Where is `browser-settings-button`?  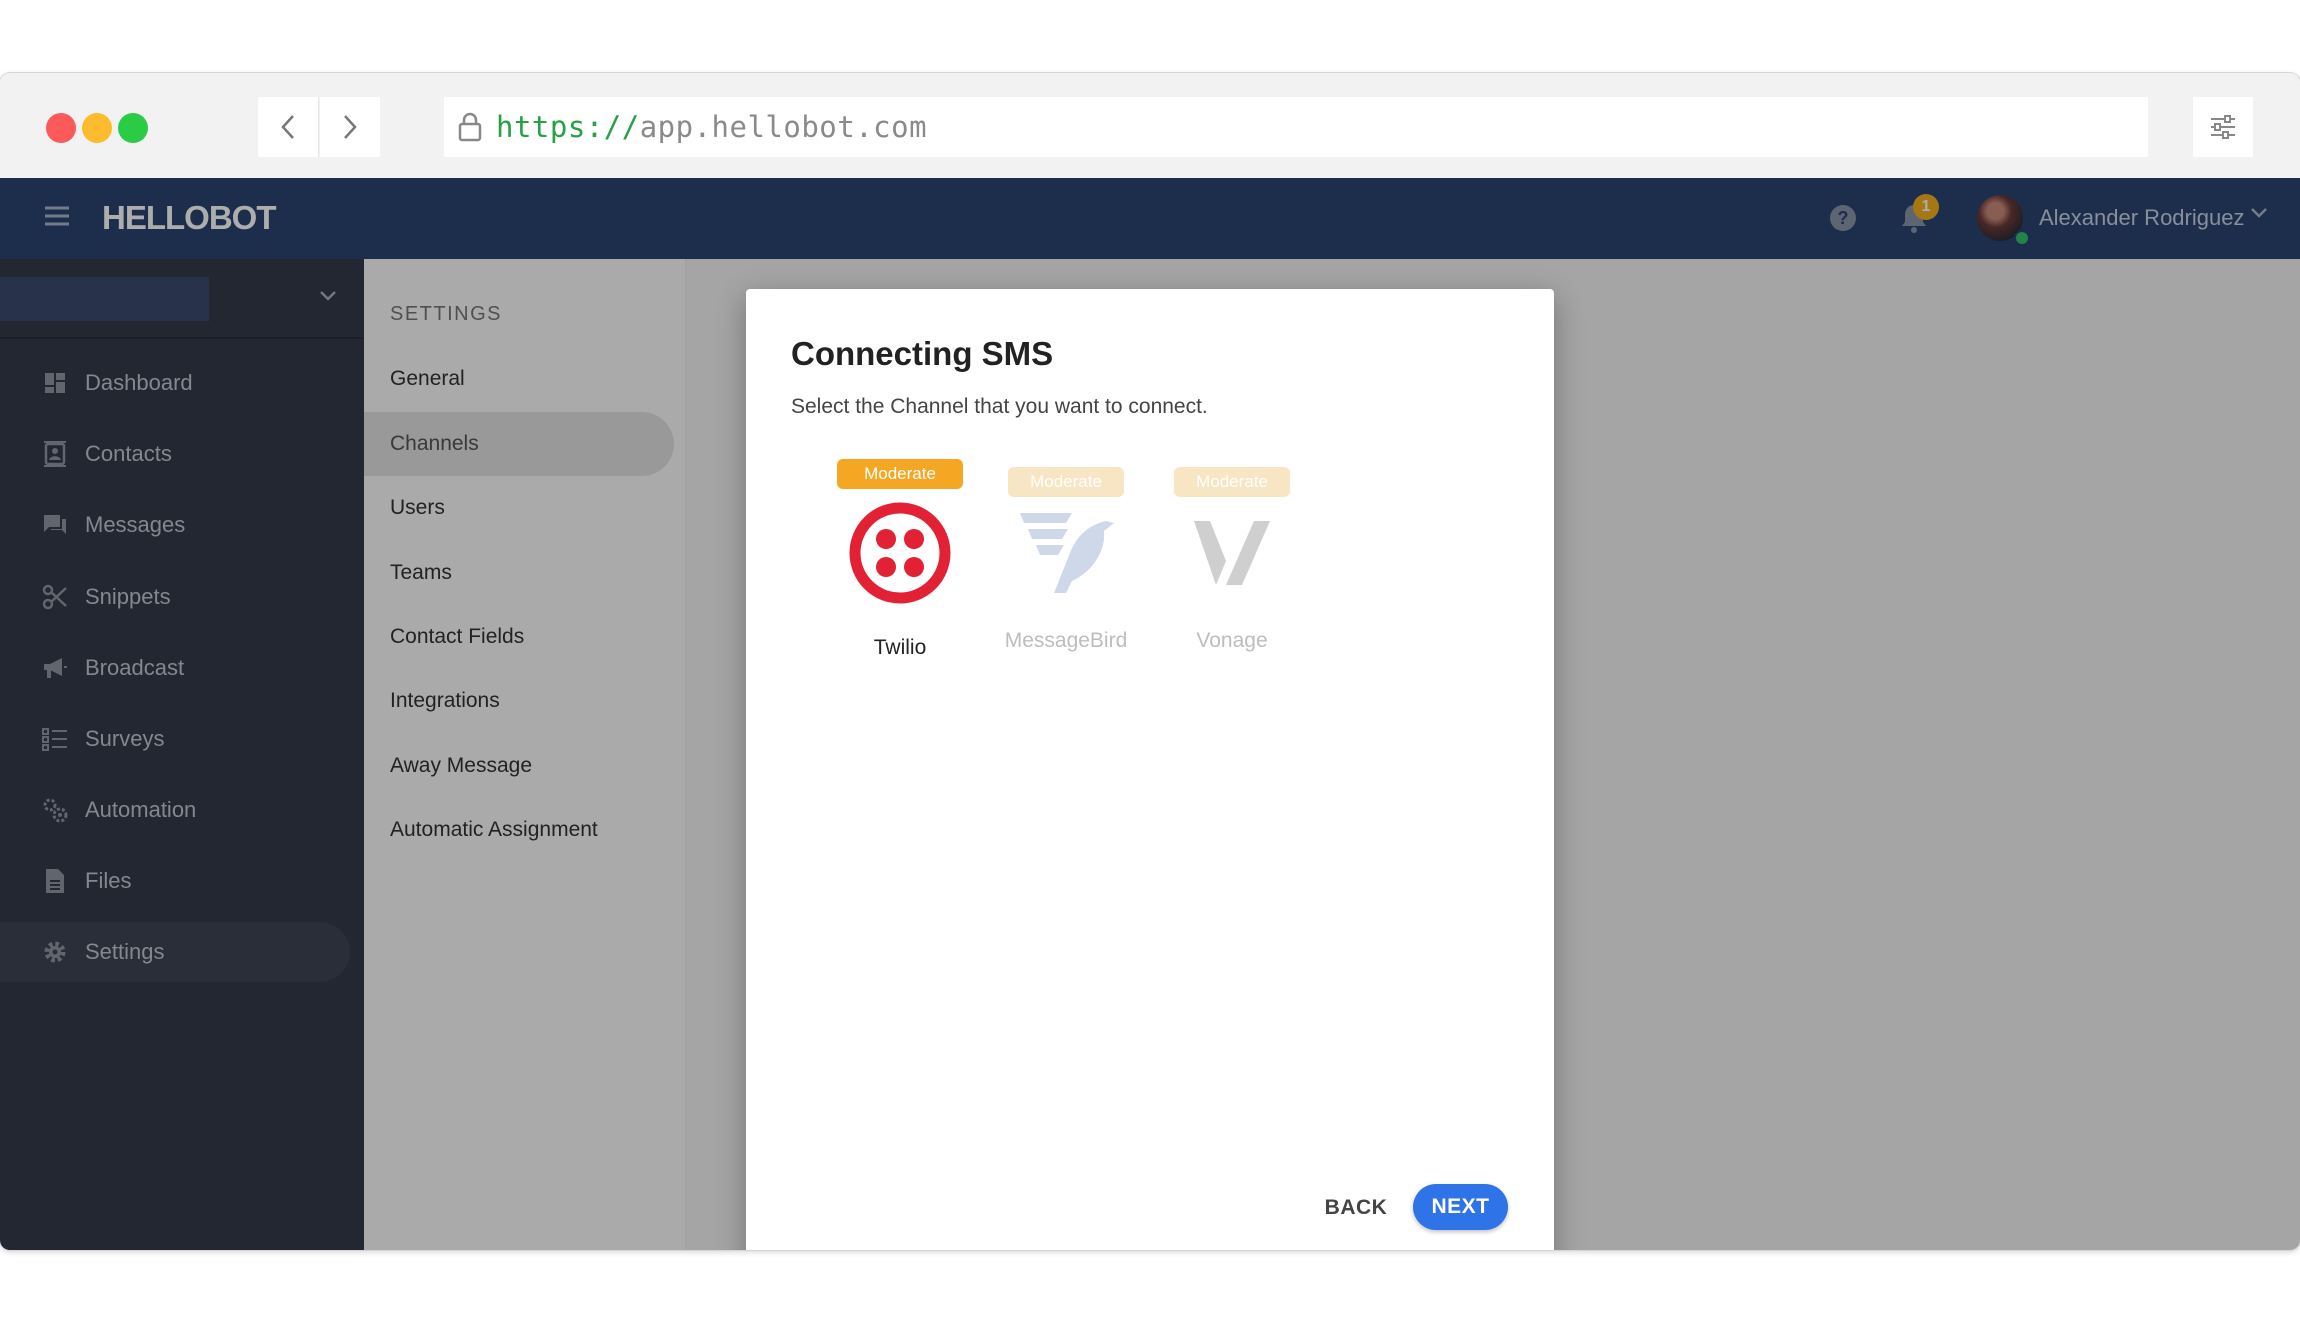 browser-settings-button is located at coordinates (2223, 127).